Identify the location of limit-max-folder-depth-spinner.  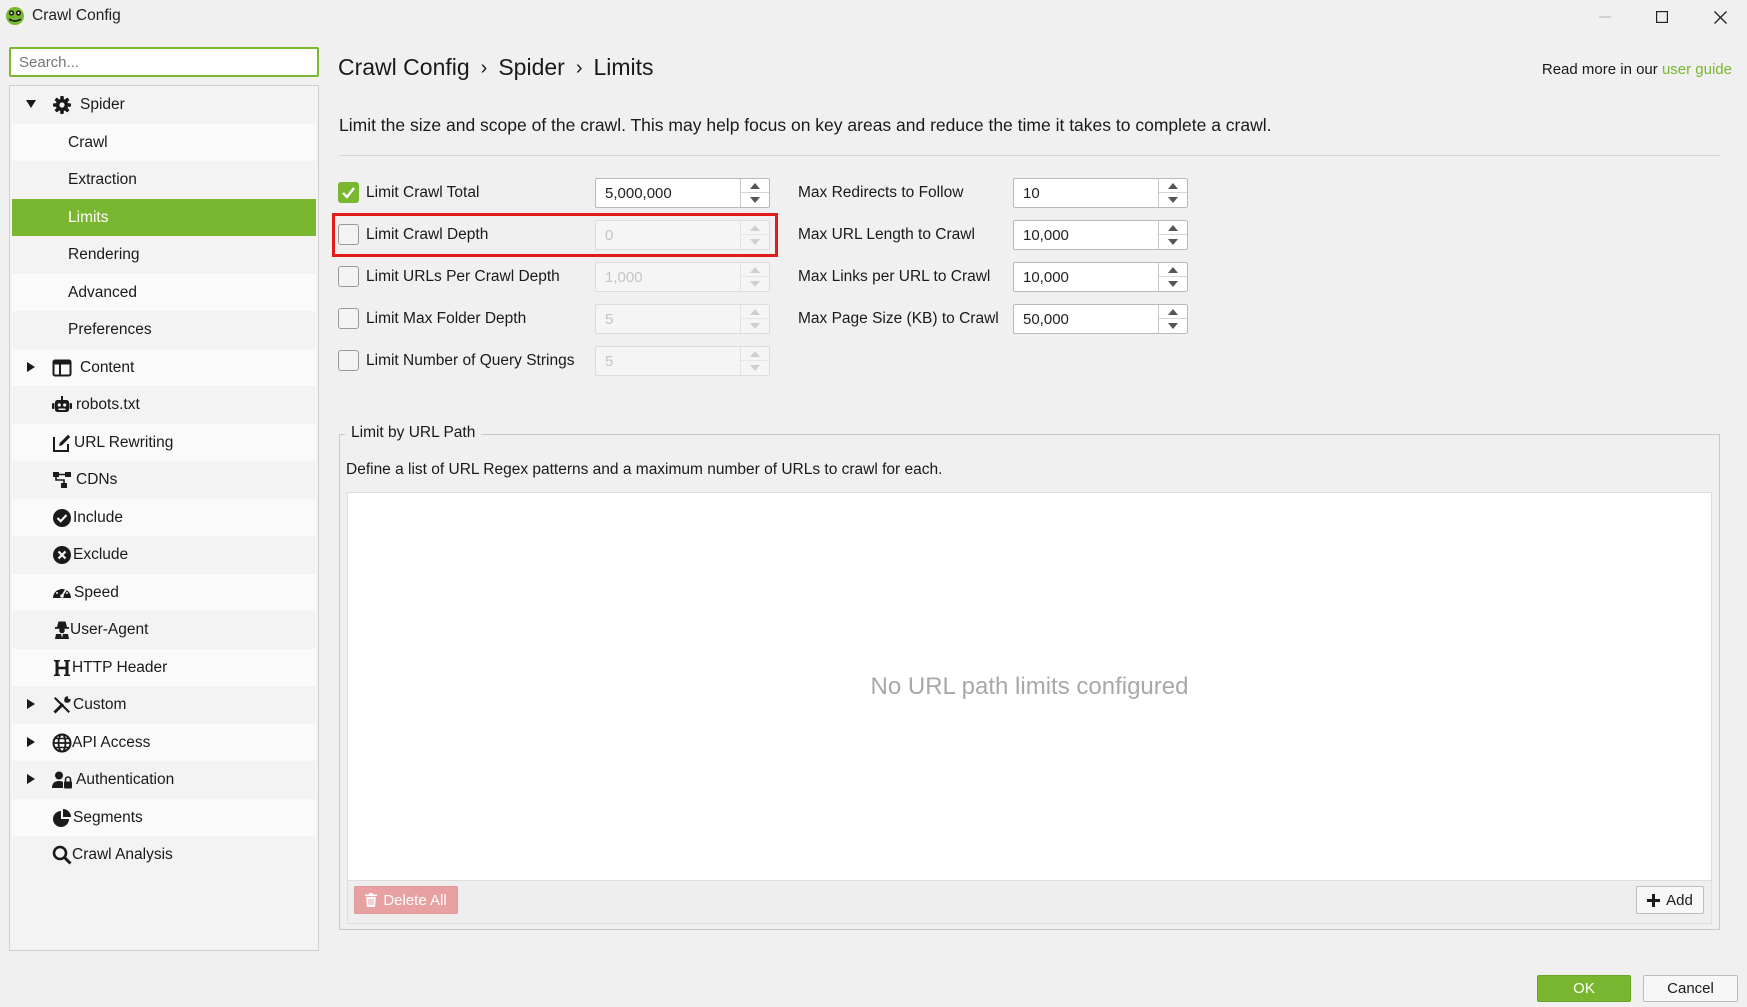
(682, 319).